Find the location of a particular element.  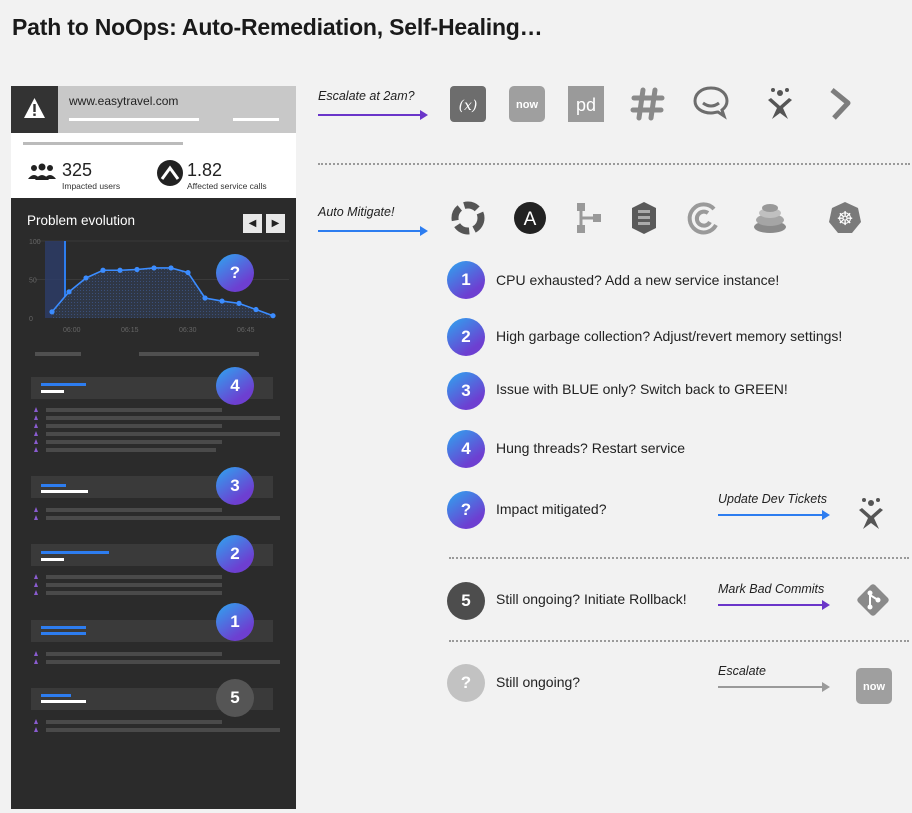

update-tickets-label: Update Dev Tickets is located at coordinates (772, 499).